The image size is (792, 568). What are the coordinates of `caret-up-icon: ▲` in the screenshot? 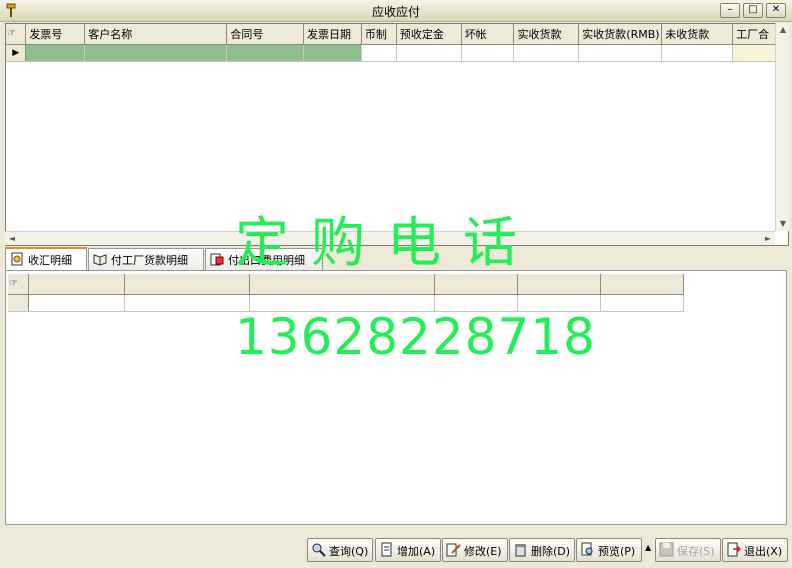 It's located at (648, 547).